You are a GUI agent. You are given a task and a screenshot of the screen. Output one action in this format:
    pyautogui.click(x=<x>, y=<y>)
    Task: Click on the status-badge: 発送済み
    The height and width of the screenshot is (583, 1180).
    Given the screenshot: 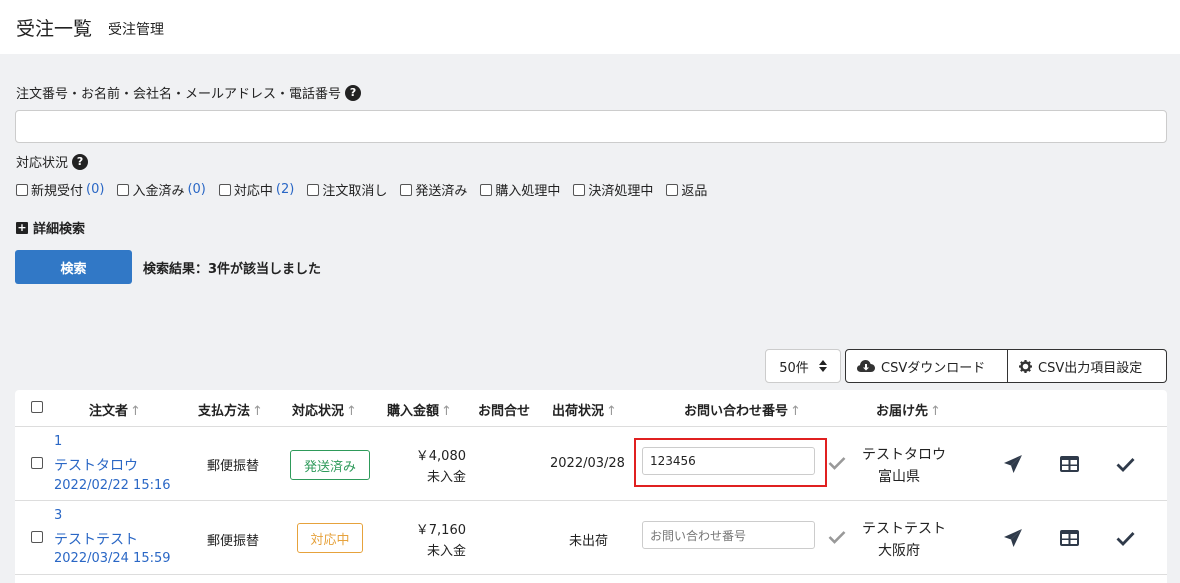 What is the action you would take?
    pyautogui.click(x=330, y=465)
    